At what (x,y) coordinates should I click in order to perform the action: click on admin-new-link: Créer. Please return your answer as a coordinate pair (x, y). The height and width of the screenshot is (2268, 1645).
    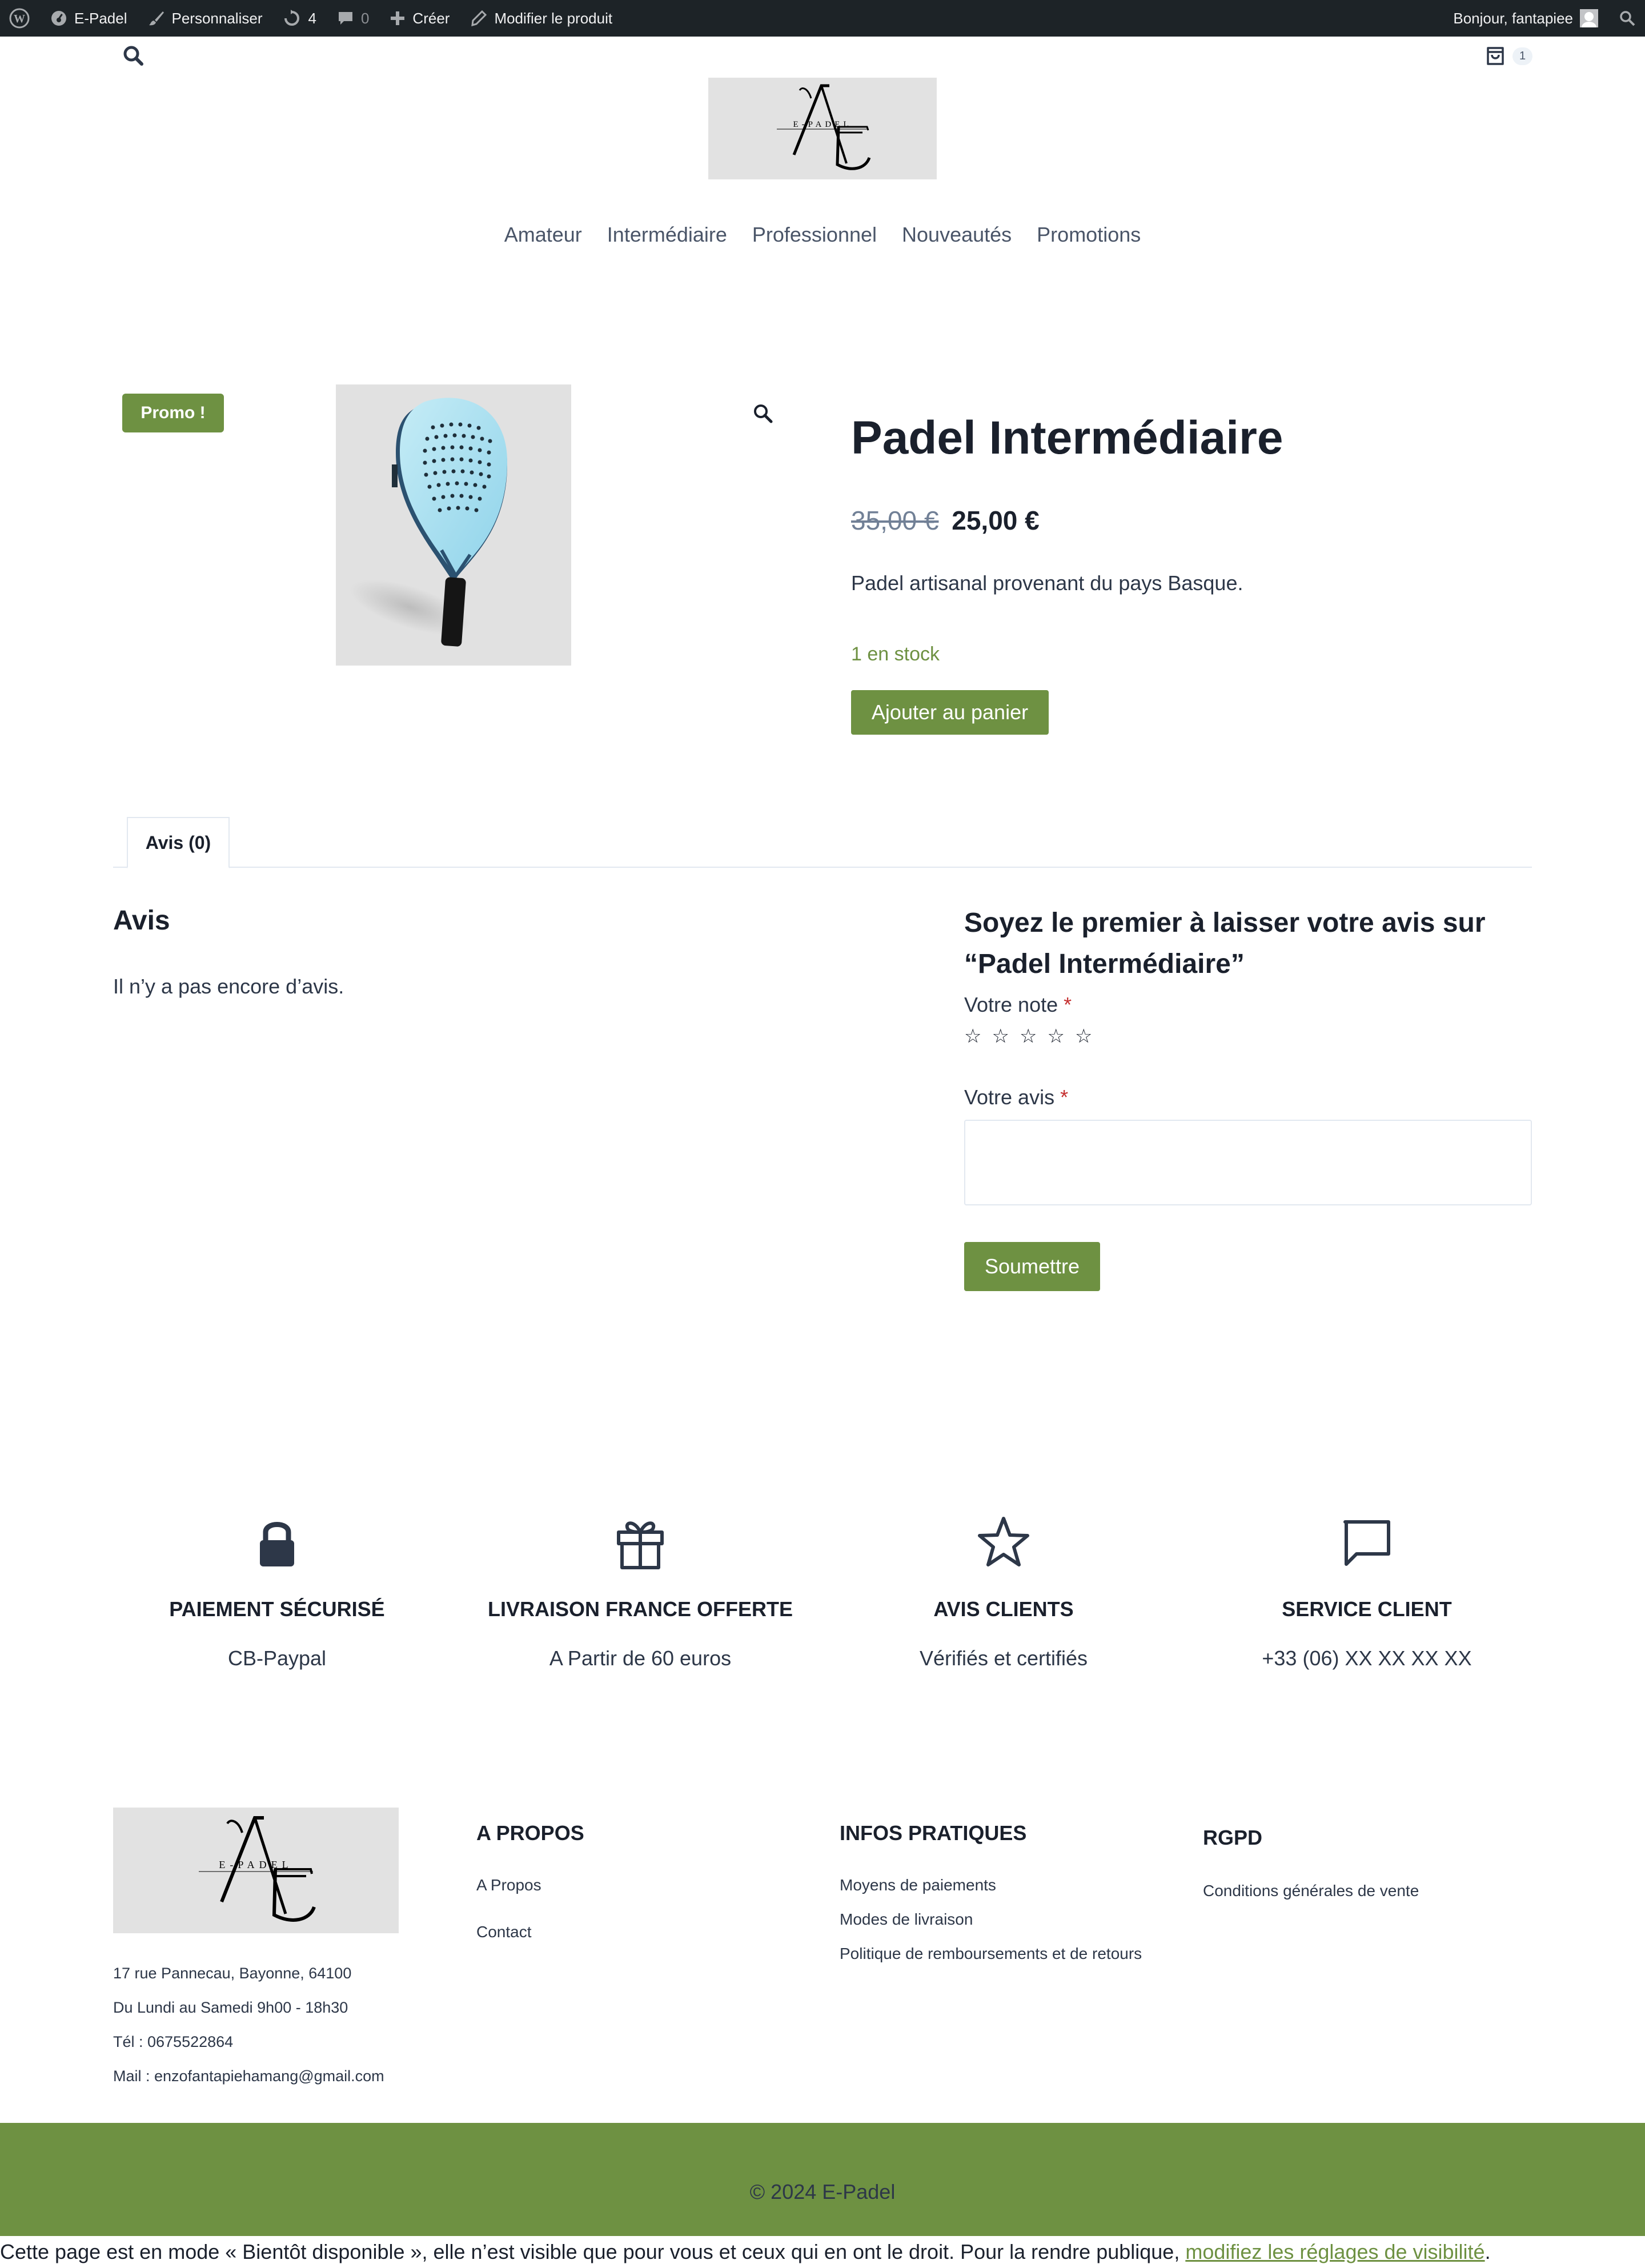
    Looking at the image, I should click on (419, 18).